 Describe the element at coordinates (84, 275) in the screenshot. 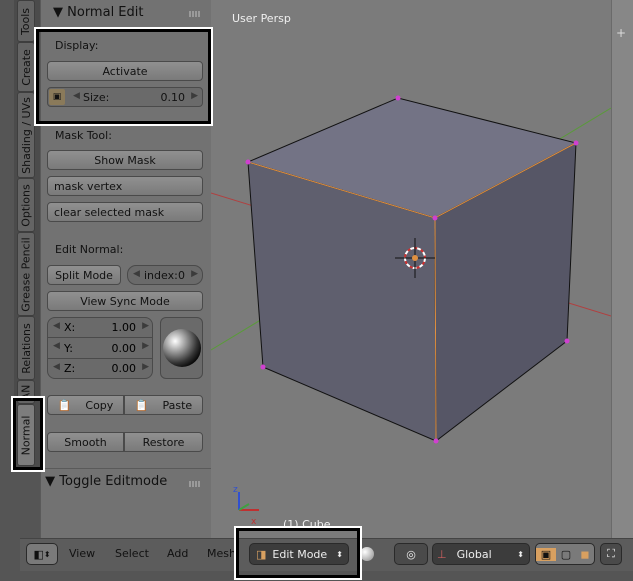

I see `split-mode-button: Split Mode` at that location.